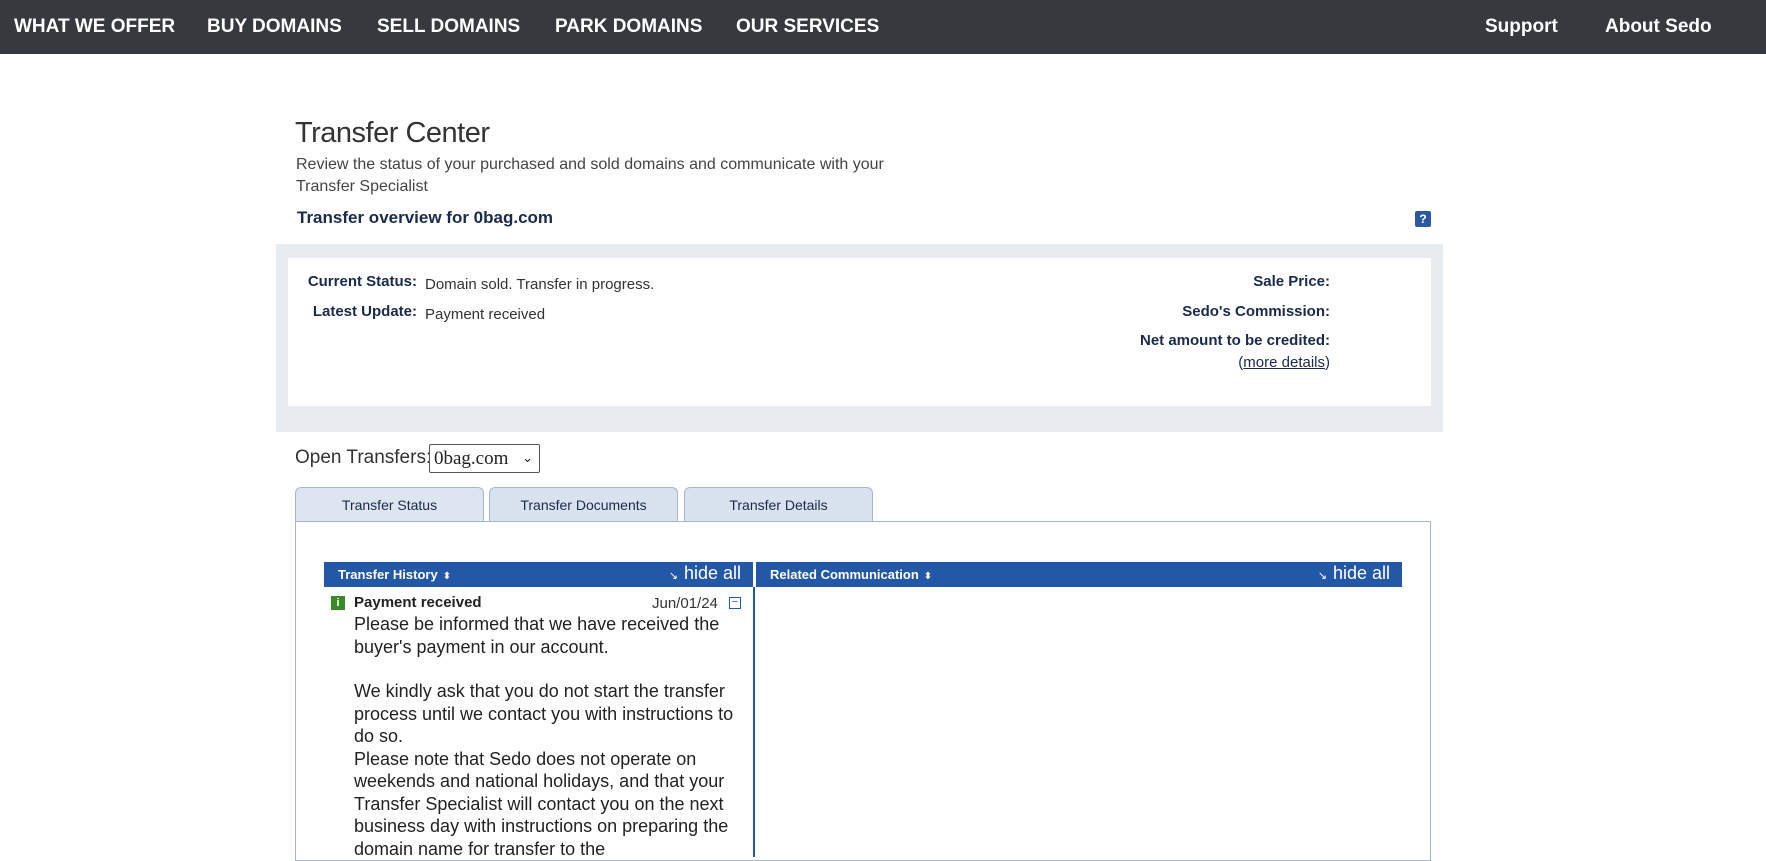 The width and height of the screenshot is (1766, 861). I want to click on info-icon: i, so click(338, 603).